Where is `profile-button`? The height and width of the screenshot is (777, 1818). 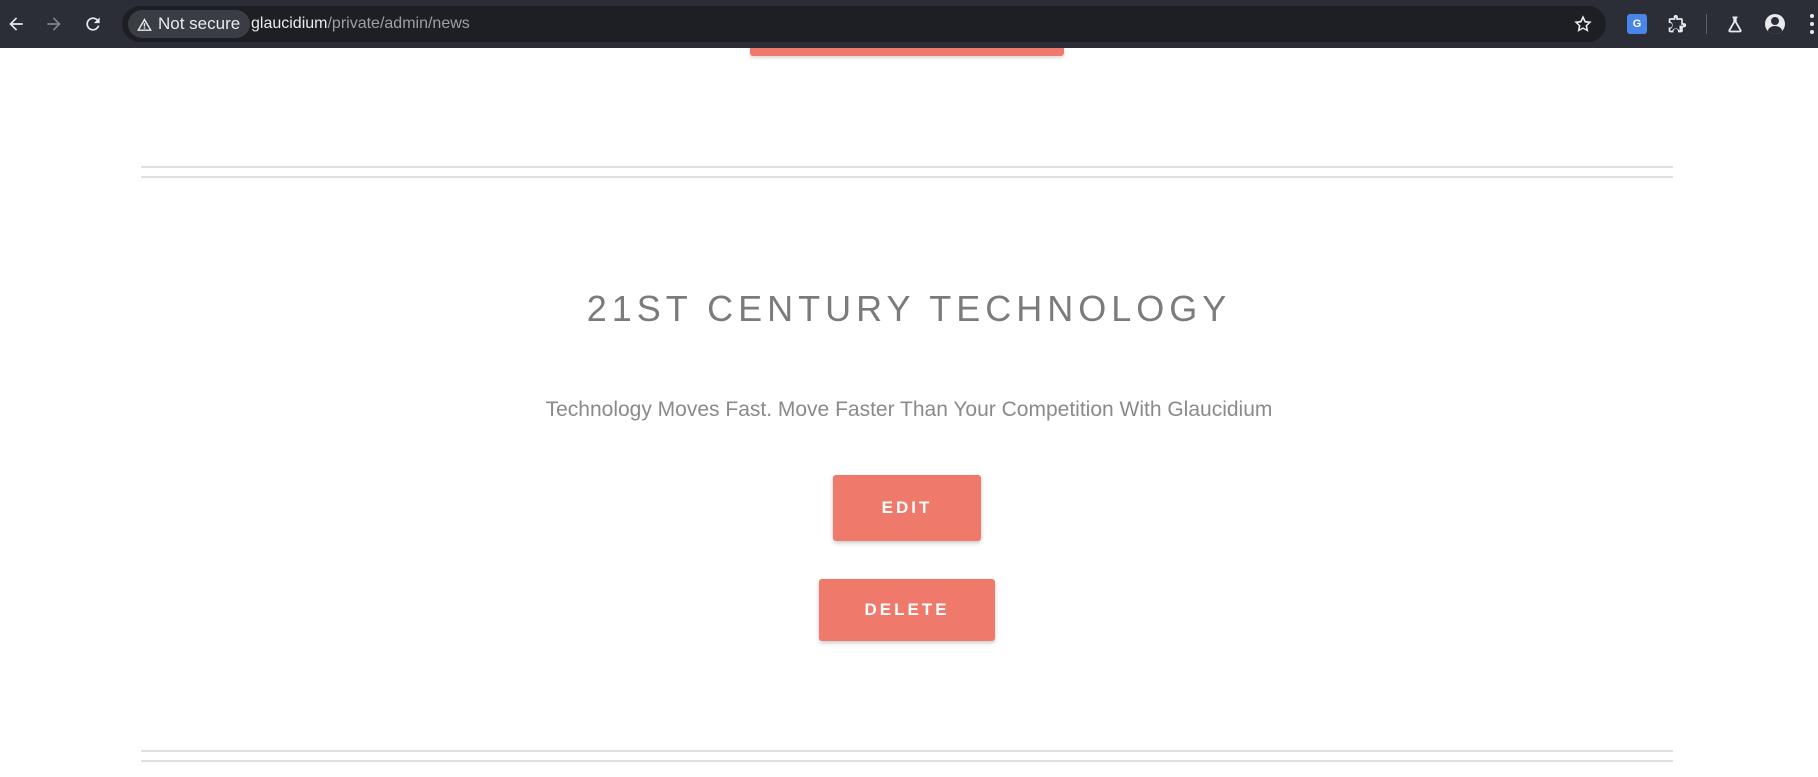
profile-button is located at coordinates (1775, 24).